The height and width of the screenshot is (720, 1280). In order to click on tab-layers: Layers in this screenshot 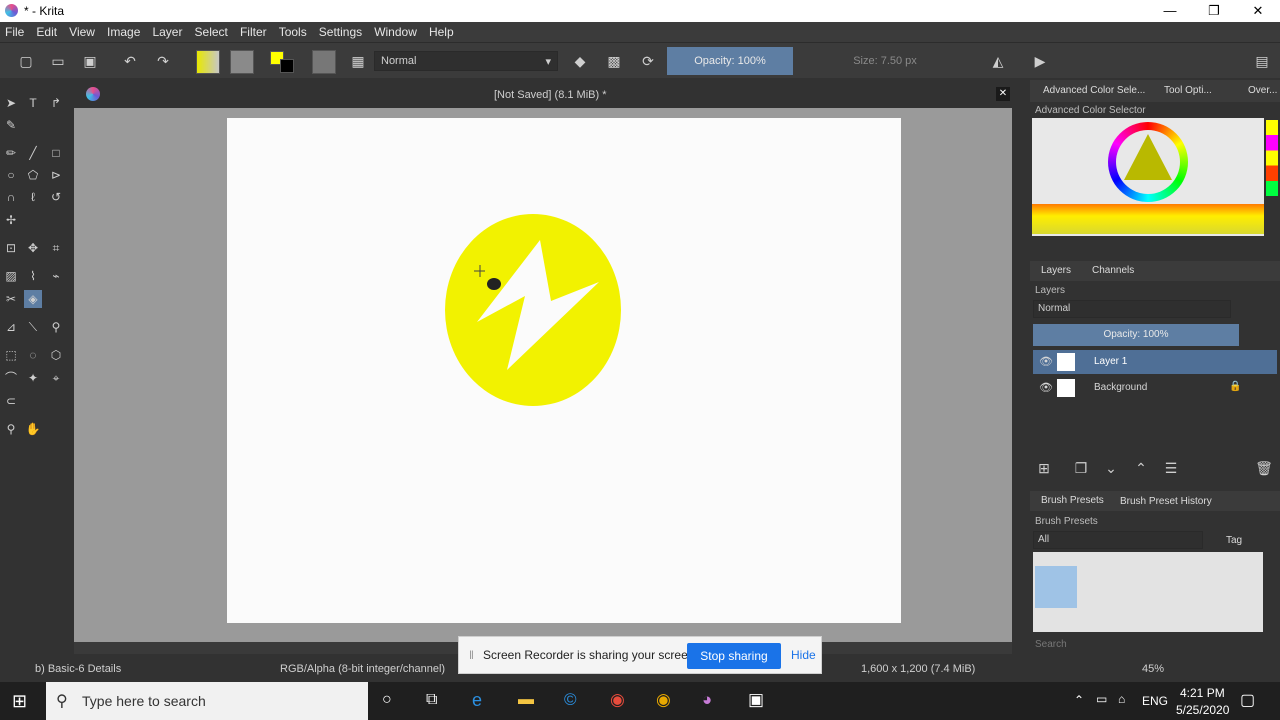, I will do `click(1056, 270)`.